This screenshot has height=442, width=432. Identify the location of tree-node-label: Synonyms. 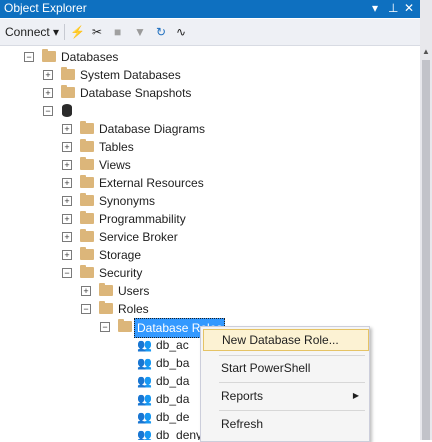
(127, 201).